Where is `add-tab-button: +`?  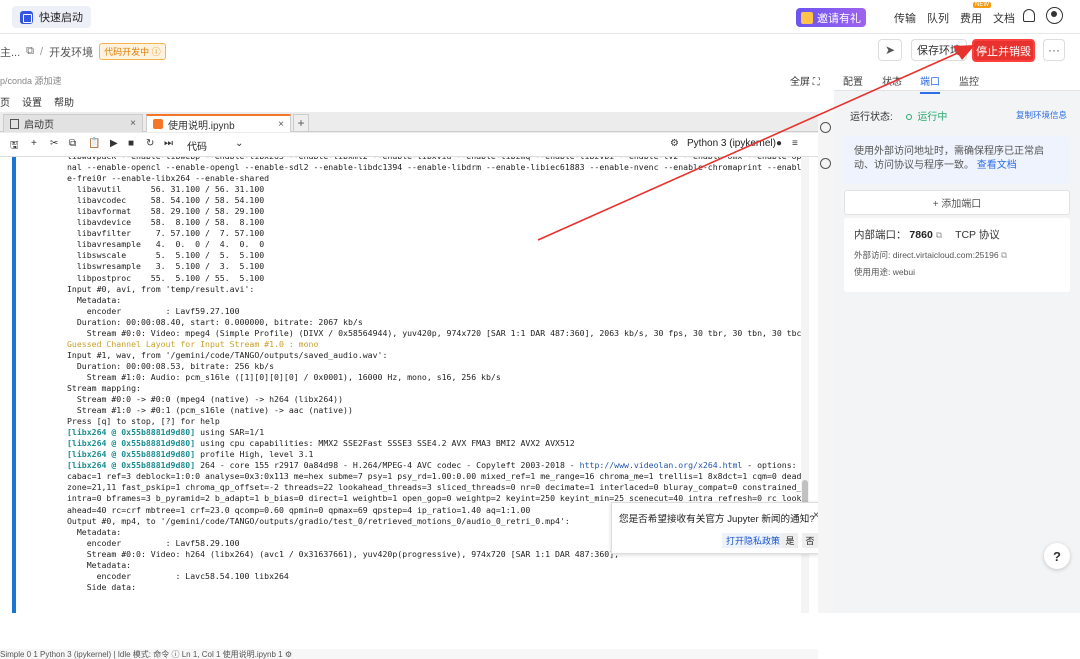 add-tab-button: + is located at coordinates (301, 123).